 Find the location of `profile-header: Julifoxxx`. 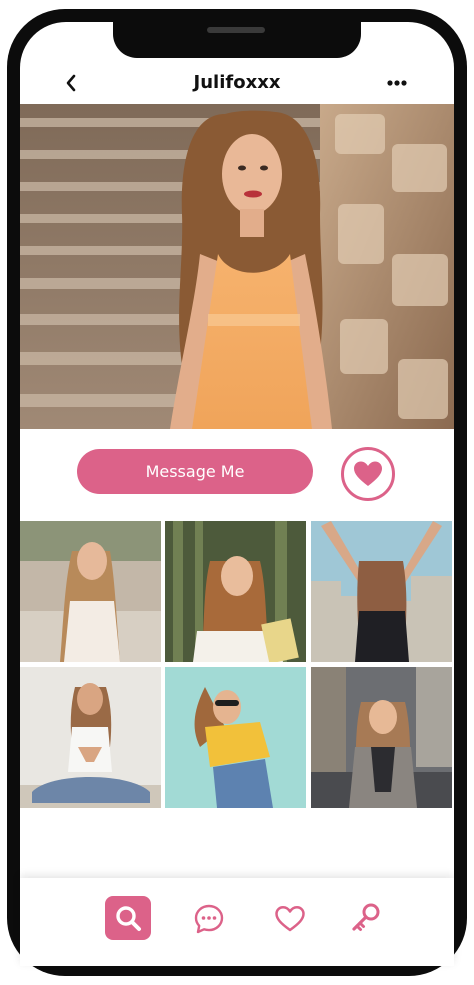

profile-header: Julifoxxx is located at coordinates (237, 83).